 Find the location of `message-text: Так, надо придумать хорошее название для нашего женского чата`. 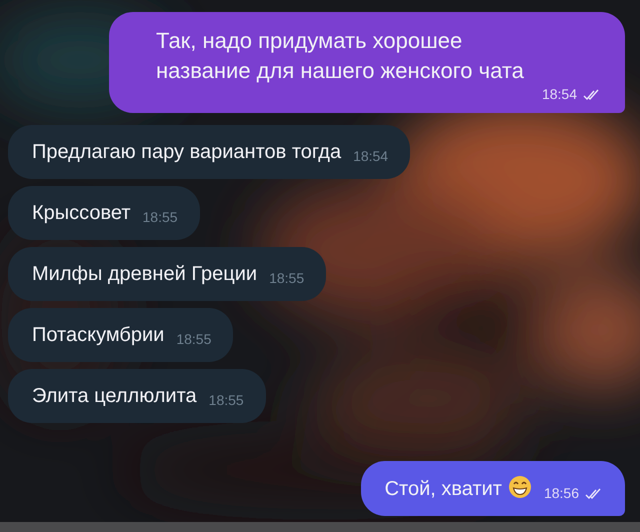

message-text: Так, надо придумать хорошее название для нашего женского чата is located at coordinates (340, 56).